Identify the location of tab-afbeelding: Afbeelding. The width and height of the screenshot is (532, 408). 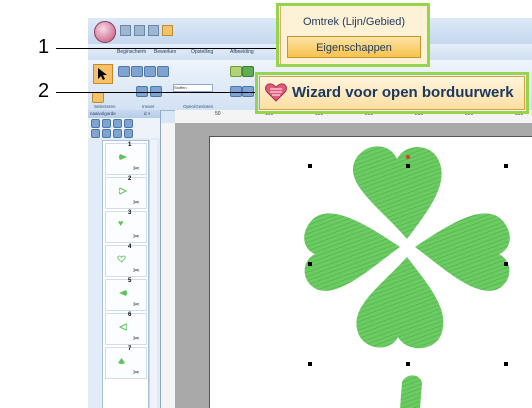
(242, 52).